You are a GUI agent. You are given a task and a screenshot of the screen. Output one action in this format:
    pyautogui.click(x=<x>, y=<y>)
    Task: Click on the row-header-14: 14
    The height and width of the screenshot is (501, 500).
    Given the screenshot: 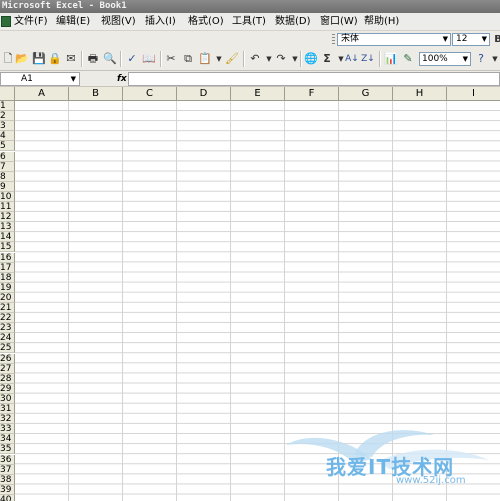 What is the action you would take?
    pyautogui.click(x=7, y=237)
    